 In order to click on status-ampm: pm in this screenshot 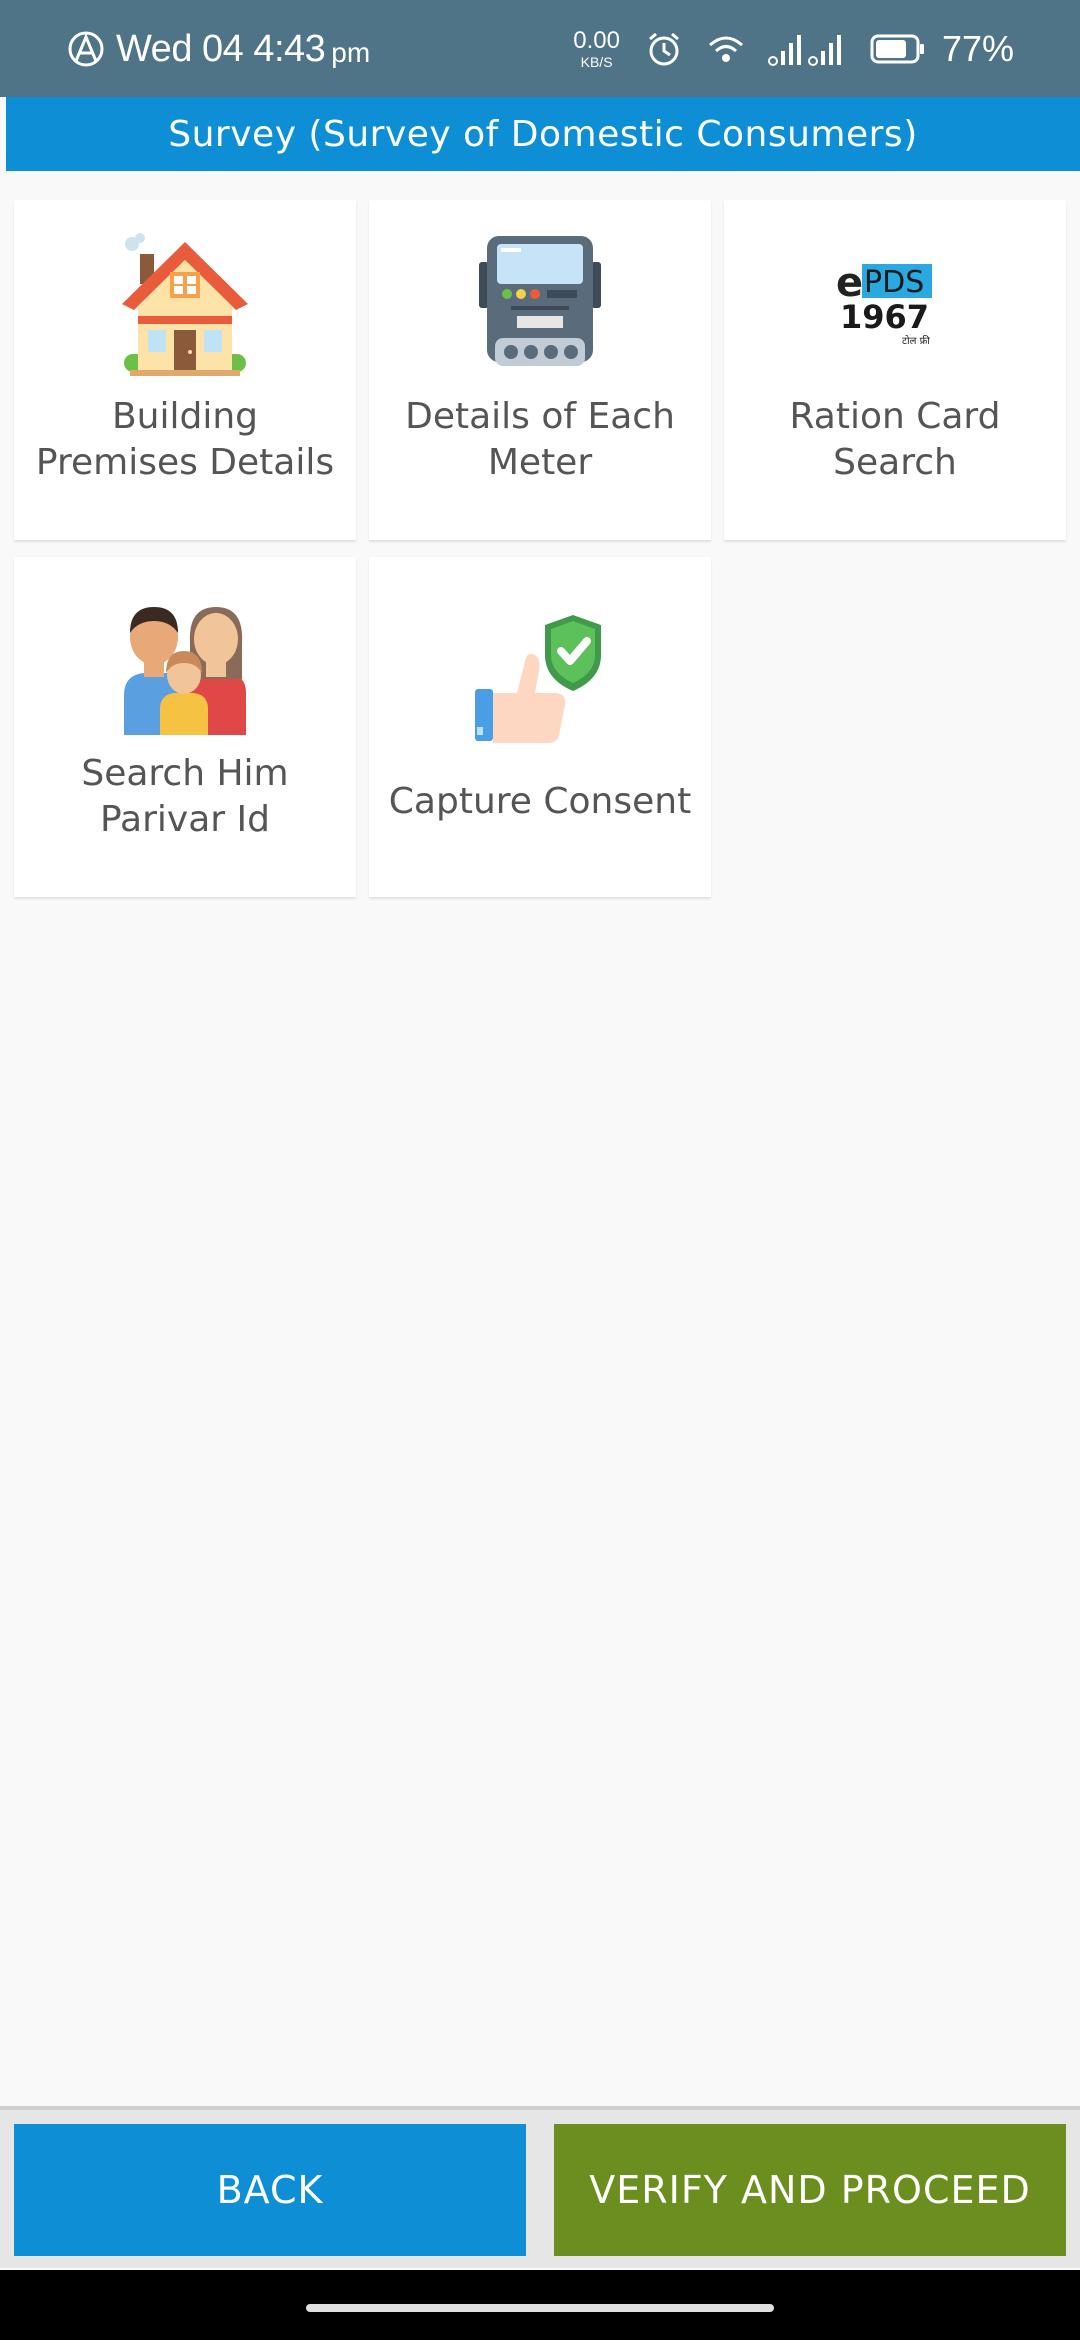, I will do `click(351, 52)`.